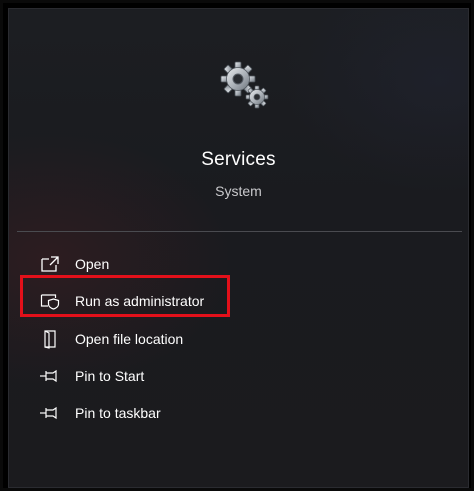 This screenshot has width=474, height=491. What do you see at coordinates (238, 191) in the screenshot?
I see `app-subtitle: System` at bounding box center [238, 191].